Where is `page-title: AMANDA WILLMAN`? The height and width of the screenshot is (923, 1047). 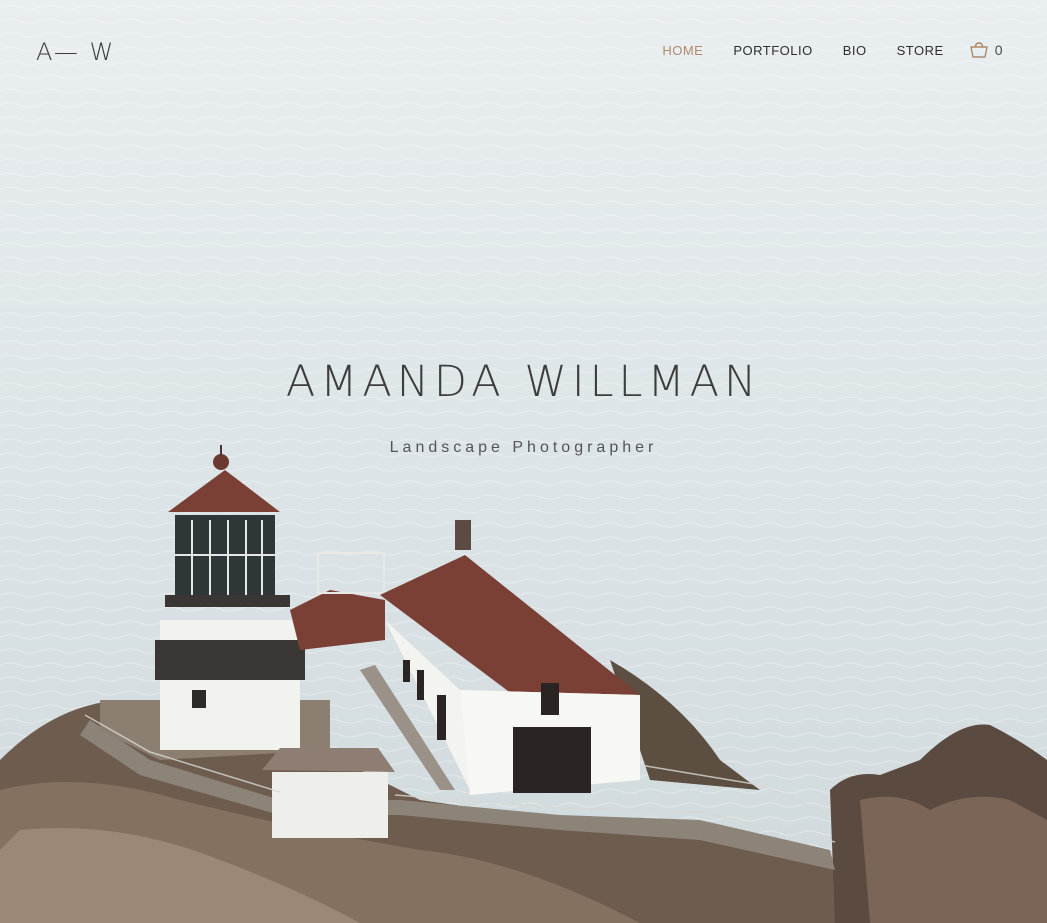
page-title: AMANDA WILLMAN is located at coordinates (523, 382).